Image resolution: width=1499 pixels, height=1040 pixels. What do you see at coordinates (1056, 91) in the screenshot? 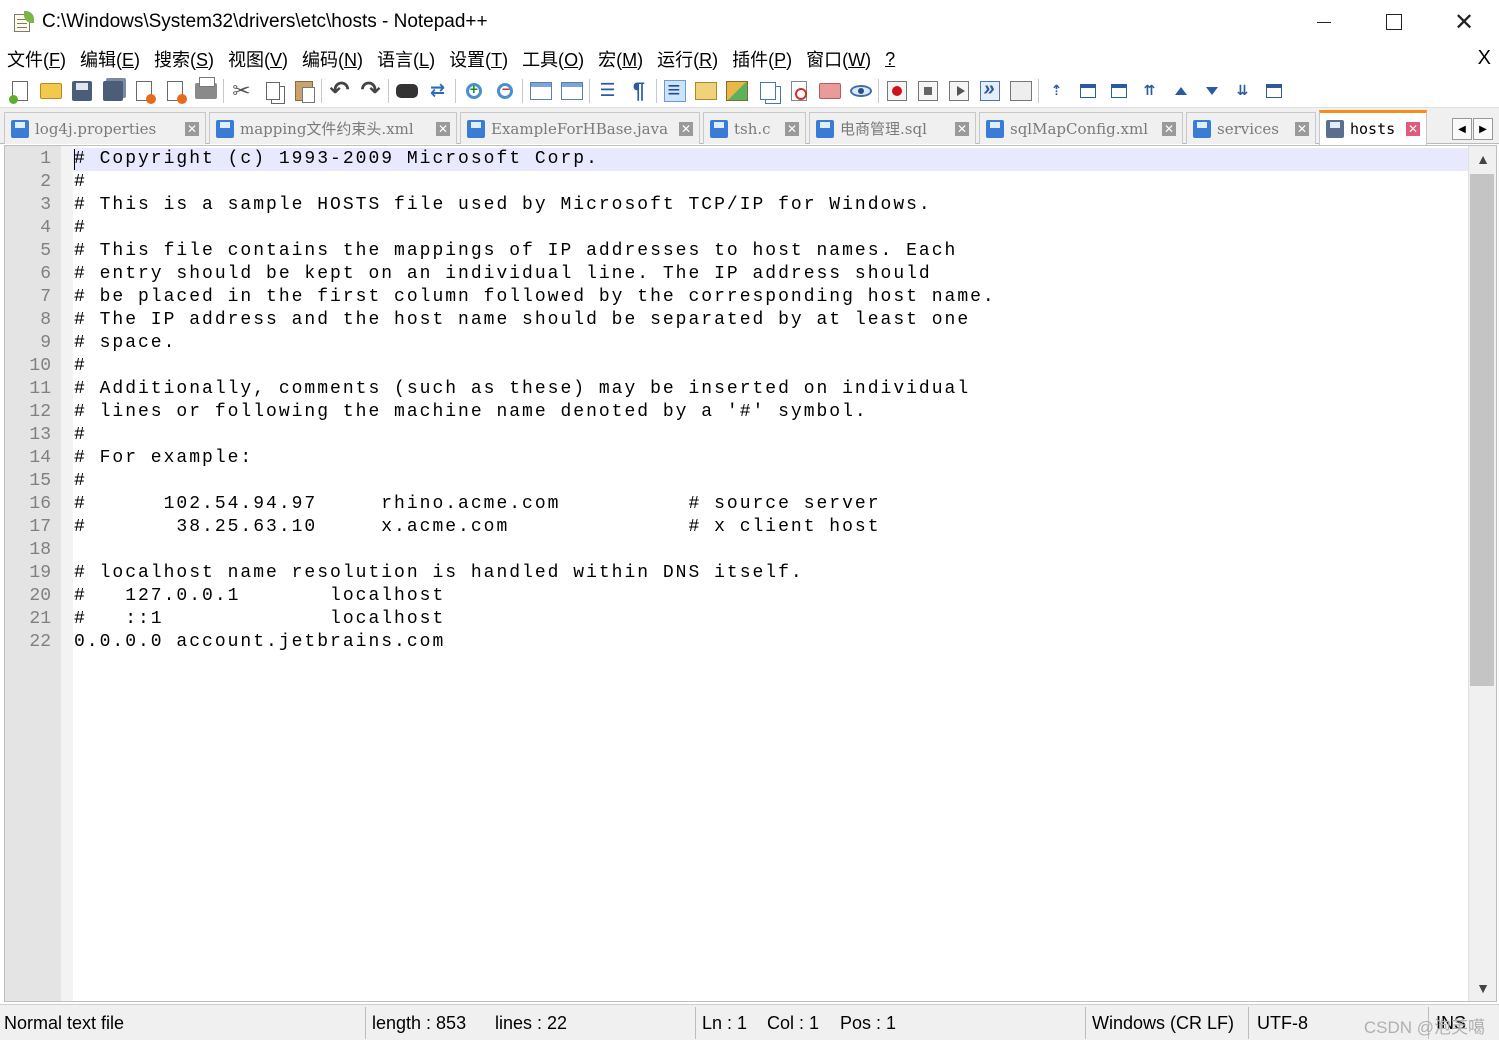
I see `plugin-a-button: ⇡` at bounding box center [1056, 91].